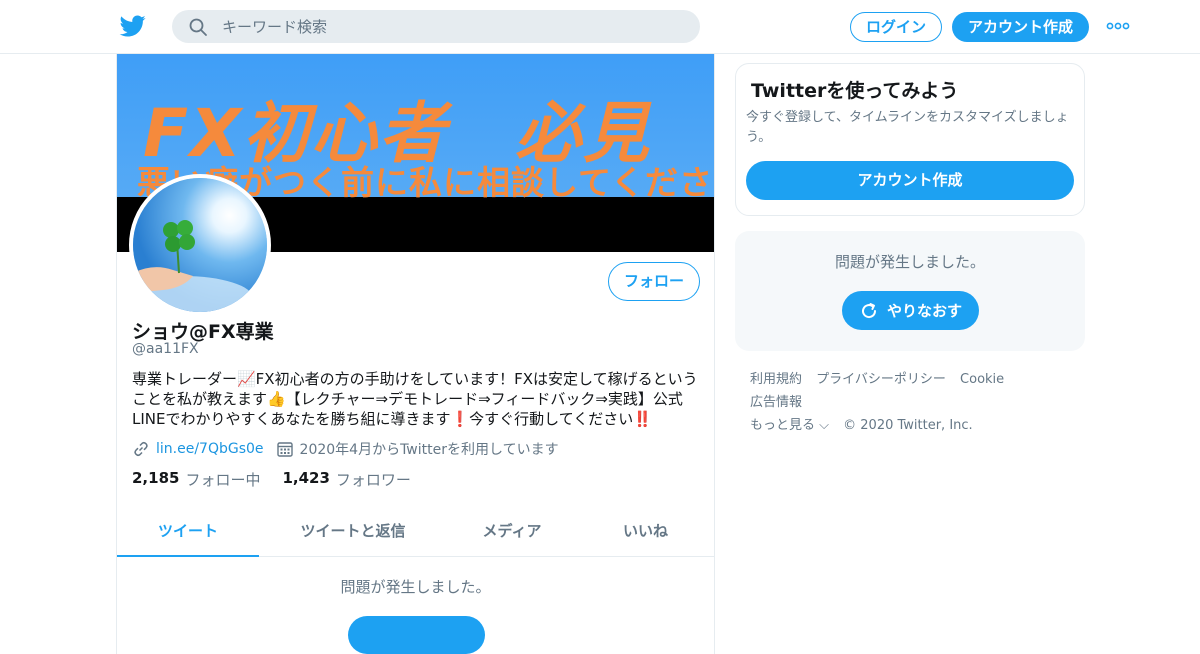  What do you see at coordinates (645, 532) in the screenshot?
I see `tab-likes: いいね` at bounding box center [645, 532].